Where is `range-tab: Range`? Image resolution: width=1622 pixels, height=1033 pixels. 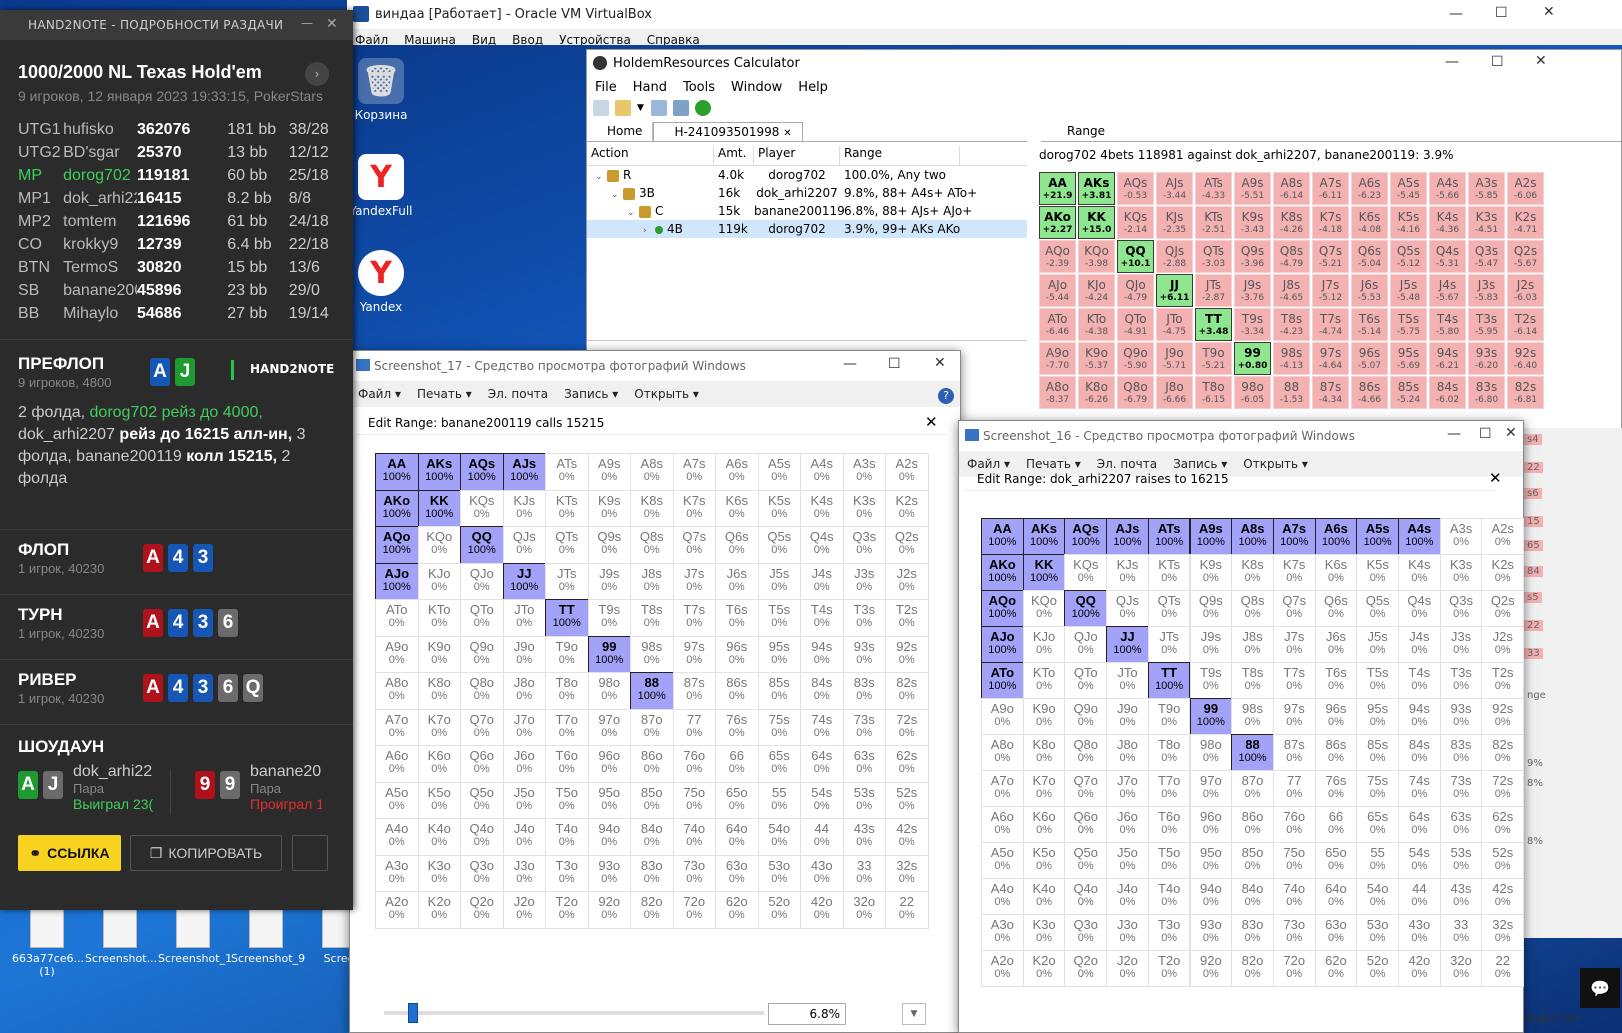
range-tab: Range is located at coordinates (1331, 132).